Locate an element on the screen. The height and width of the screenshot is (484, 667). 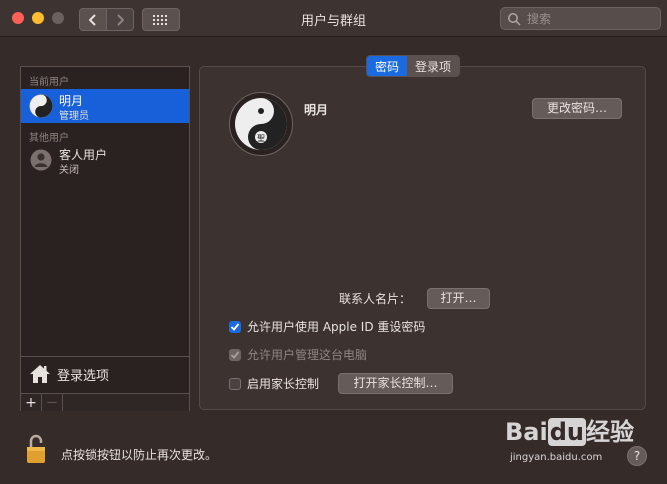
baidu-watermark: Baidu经验 is located at coordinates (569, 429).